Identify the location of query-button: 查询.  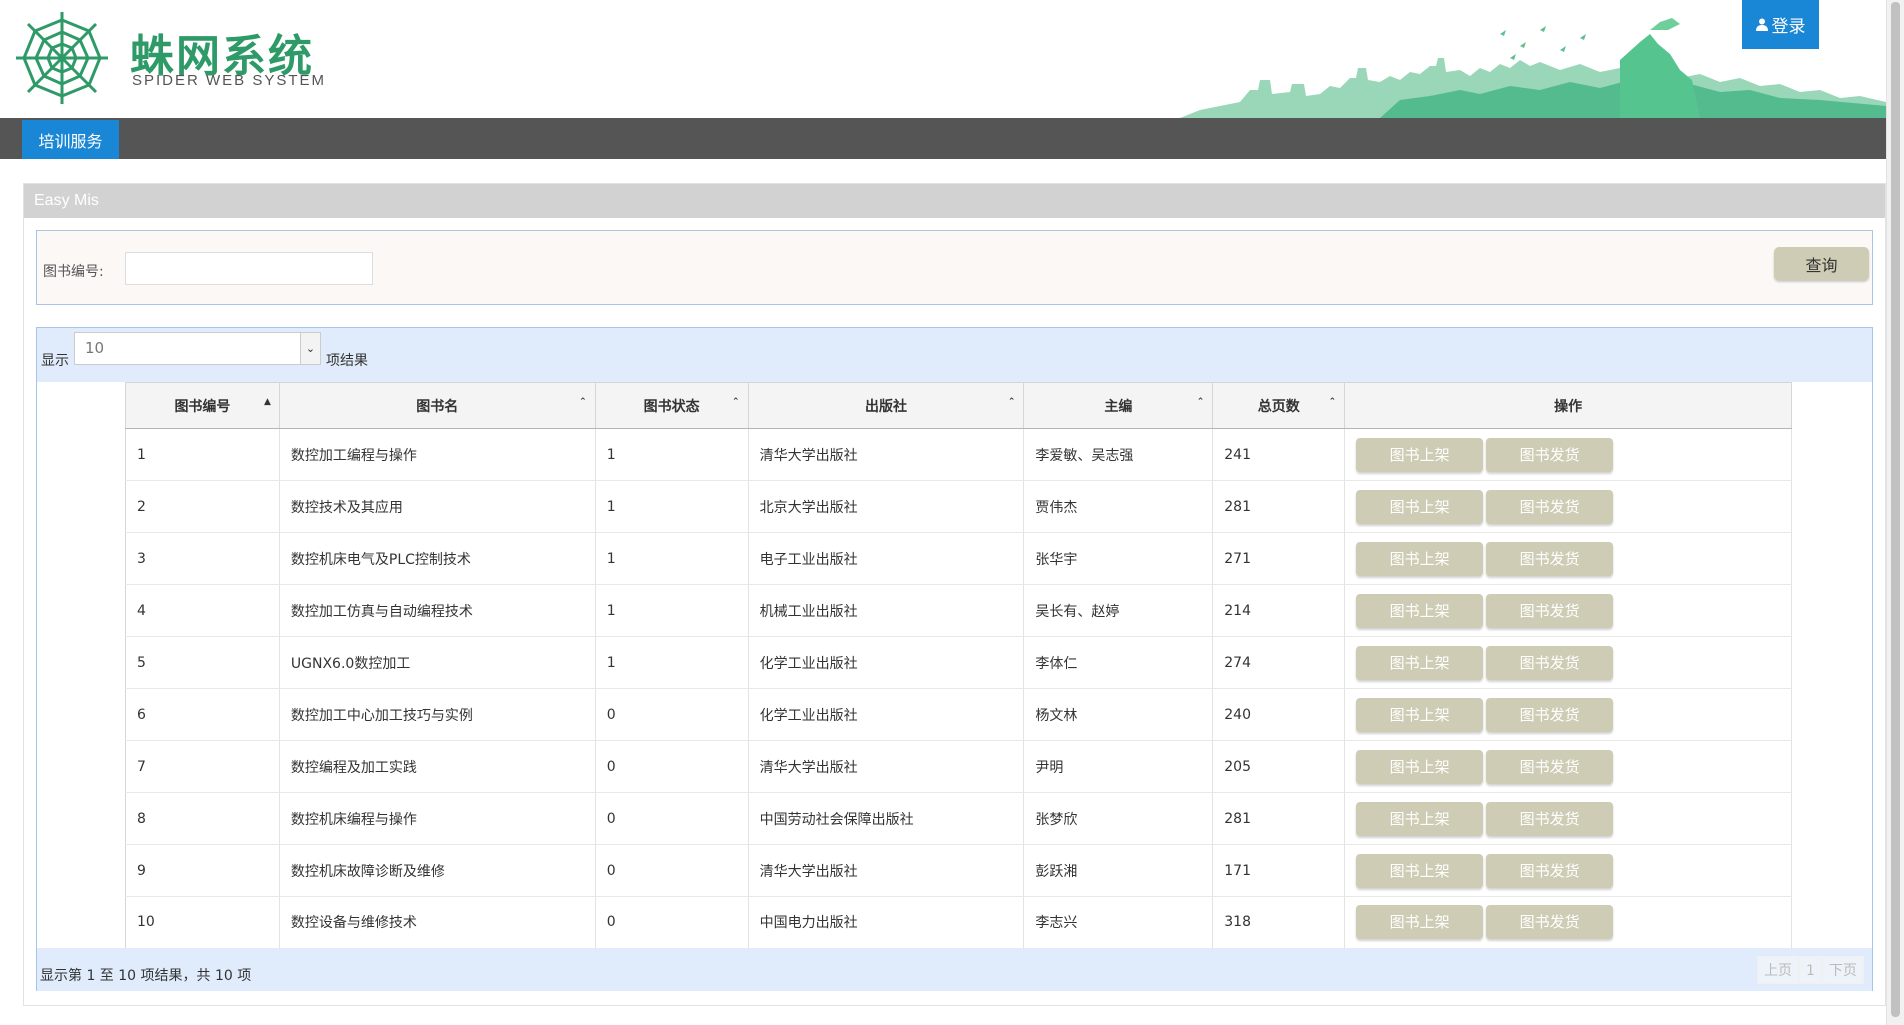
(1821, 263).